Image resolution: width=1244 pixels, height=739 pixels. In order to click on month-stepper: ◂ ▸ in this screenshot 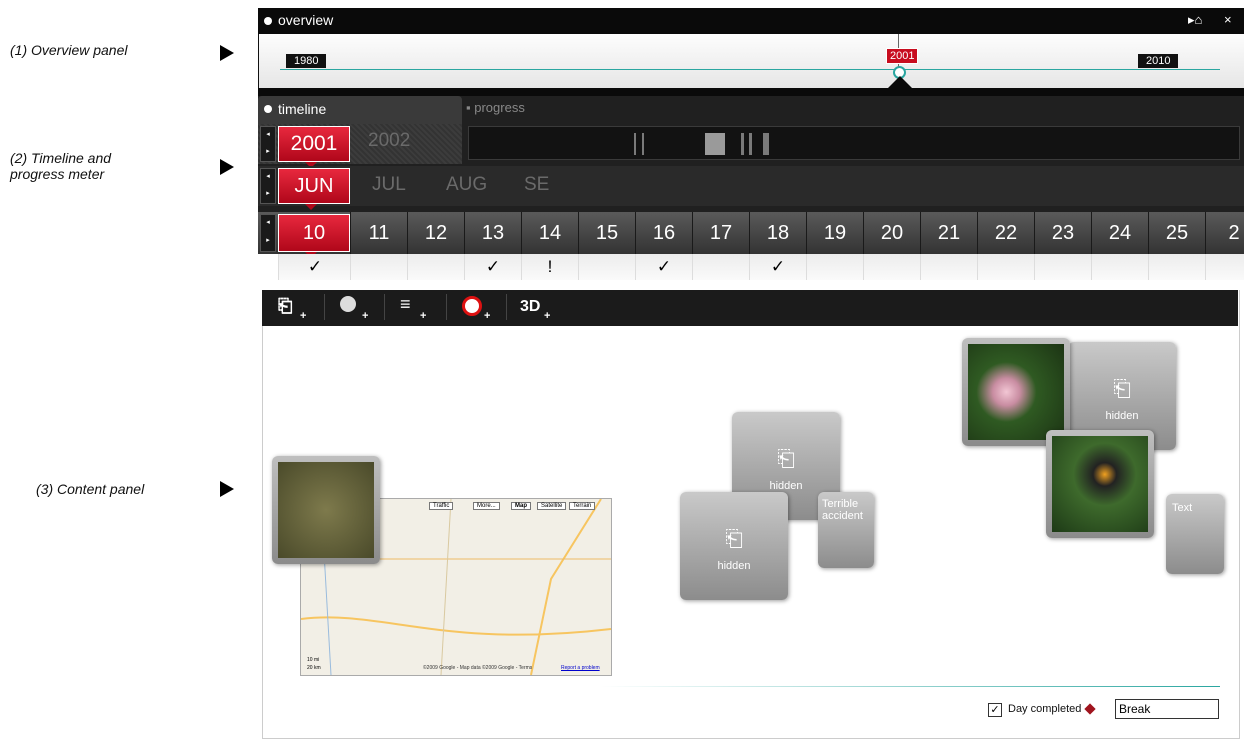, I will do `click(268, 186)`.